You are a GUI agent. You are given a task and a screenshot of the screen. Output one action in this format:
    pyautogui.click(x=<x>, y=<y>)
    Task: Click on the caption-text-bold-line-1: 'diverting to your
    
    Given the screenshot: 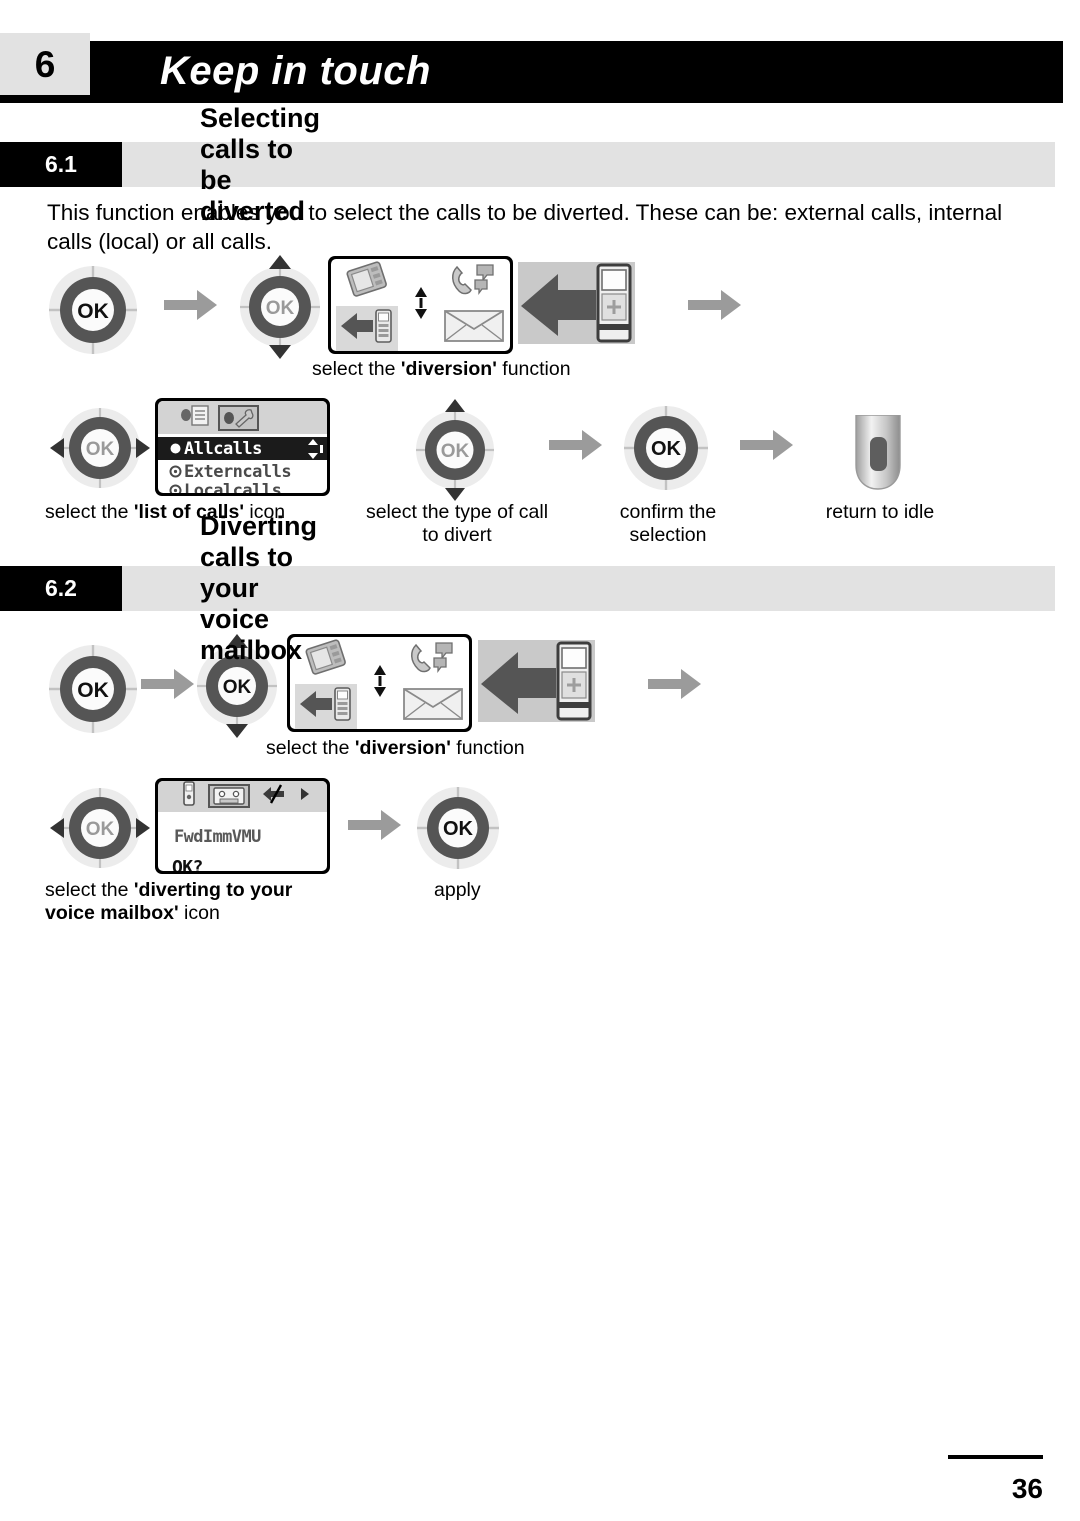 What is the action you would take?
    pyautogui.click(x=213, y=890)
    